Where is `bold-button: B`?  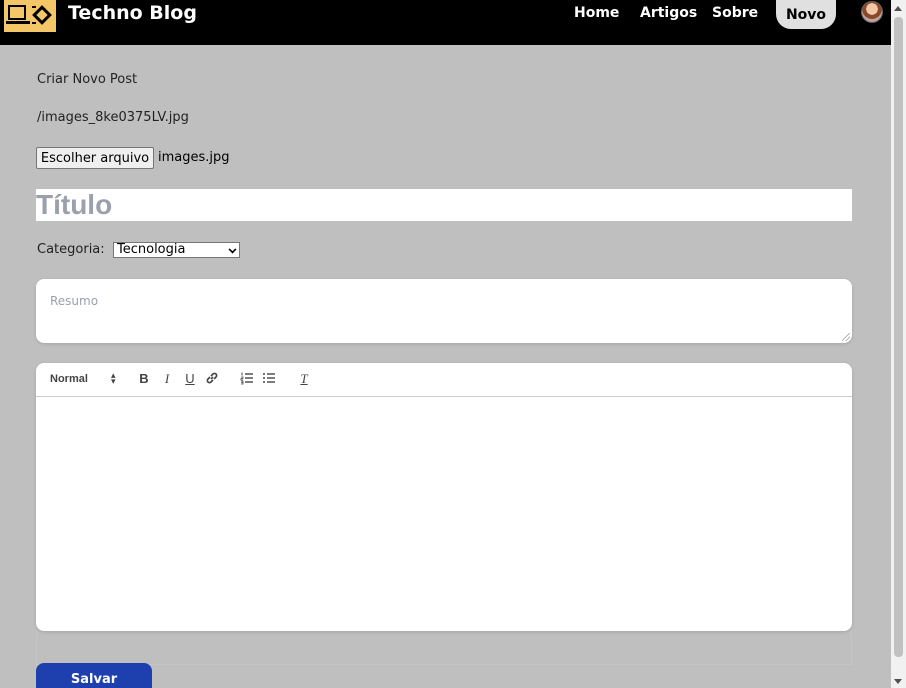
bold-button: B is located at coordinates (144, 378).